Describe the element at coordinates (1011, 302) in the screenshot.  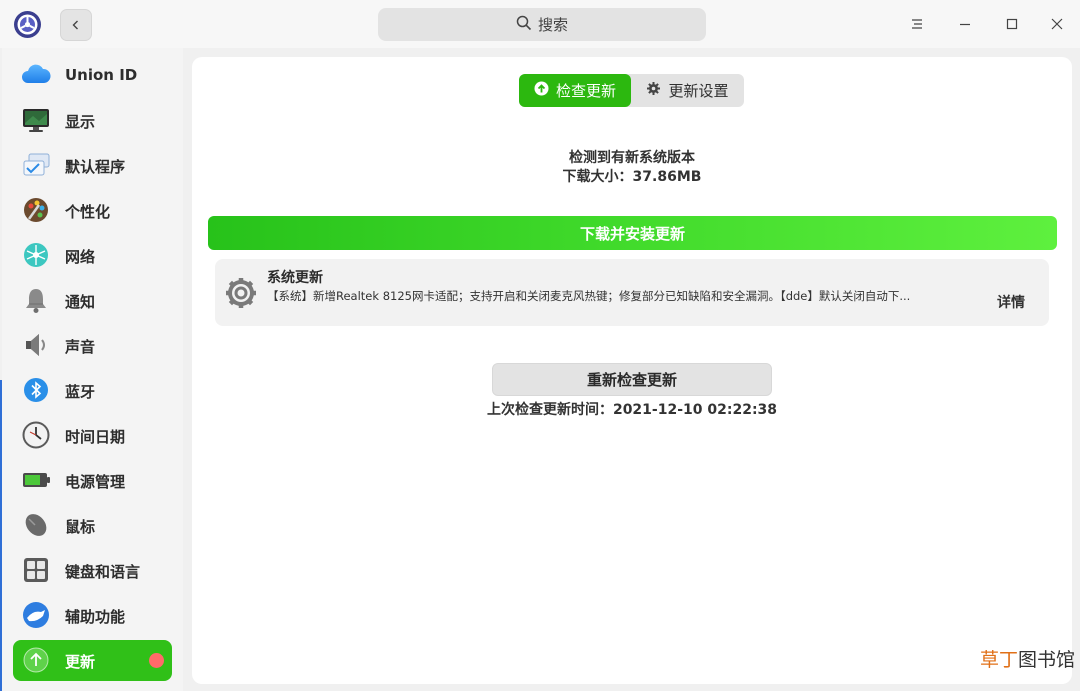
I see `update-detail-link: 详情` at that location.